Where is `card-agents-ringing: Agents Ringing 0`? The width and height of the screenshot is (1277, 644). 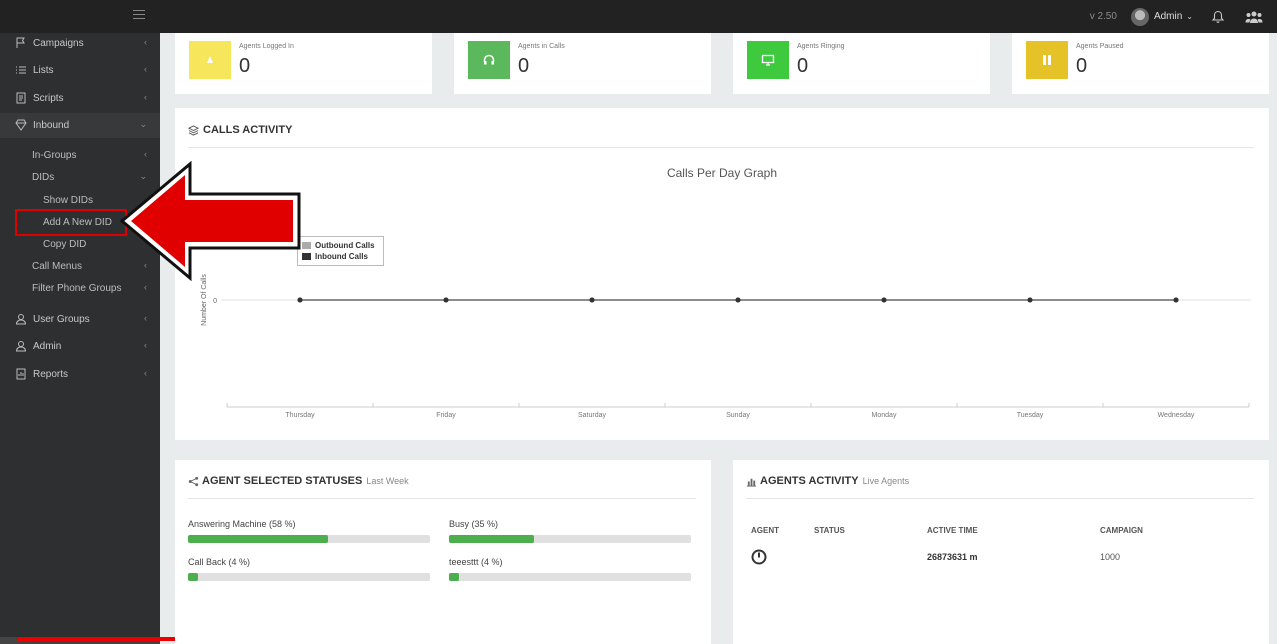 card-agents-ringing: Agents Ringing 0 is located at coordinates (861, 63).